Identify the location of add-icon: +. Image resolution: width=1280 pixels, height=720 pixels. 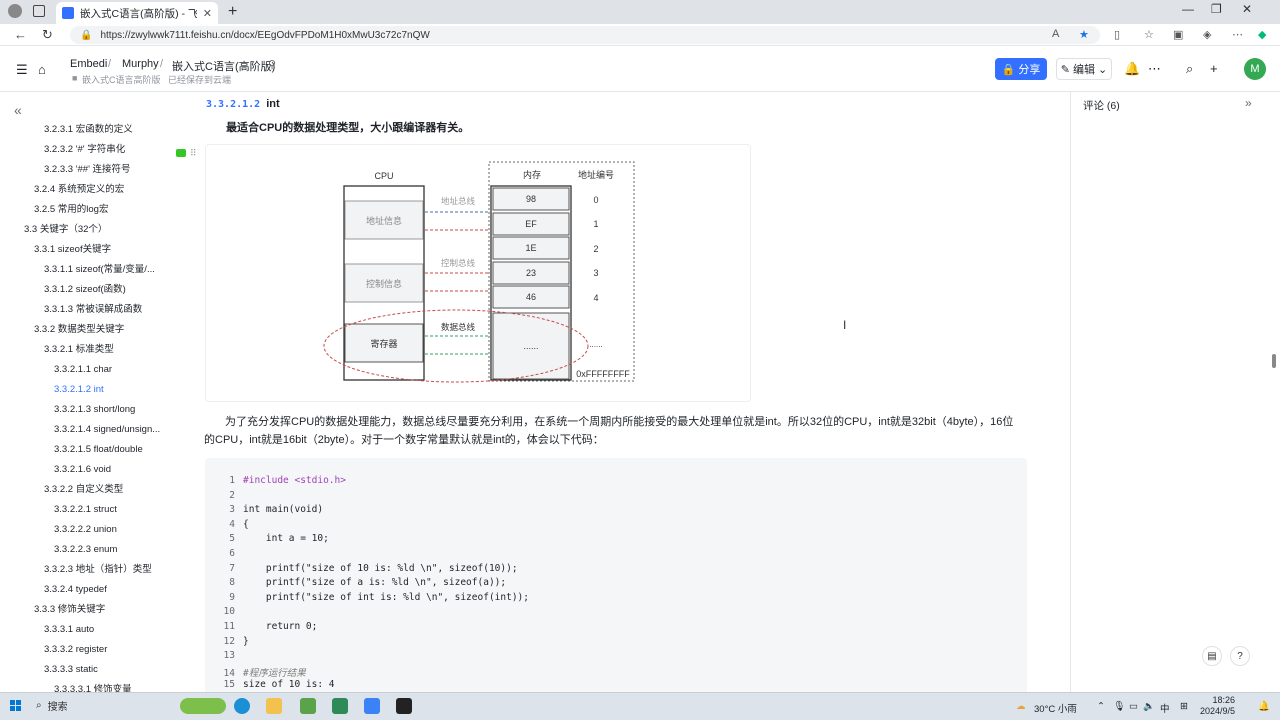
(1214, 68).